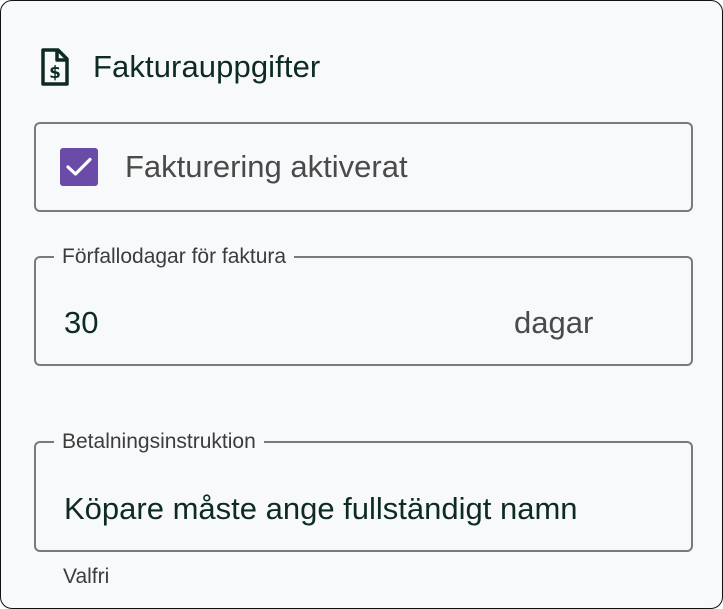 The width and height of the screenshot is (723, 609). I want to click on section-header: $ Fakturauppgifter, so click(179, 67).